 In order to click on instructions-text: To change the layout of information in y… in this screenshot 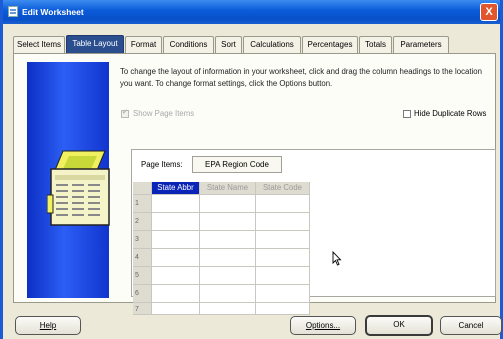, I will do `click(301, 77)`.